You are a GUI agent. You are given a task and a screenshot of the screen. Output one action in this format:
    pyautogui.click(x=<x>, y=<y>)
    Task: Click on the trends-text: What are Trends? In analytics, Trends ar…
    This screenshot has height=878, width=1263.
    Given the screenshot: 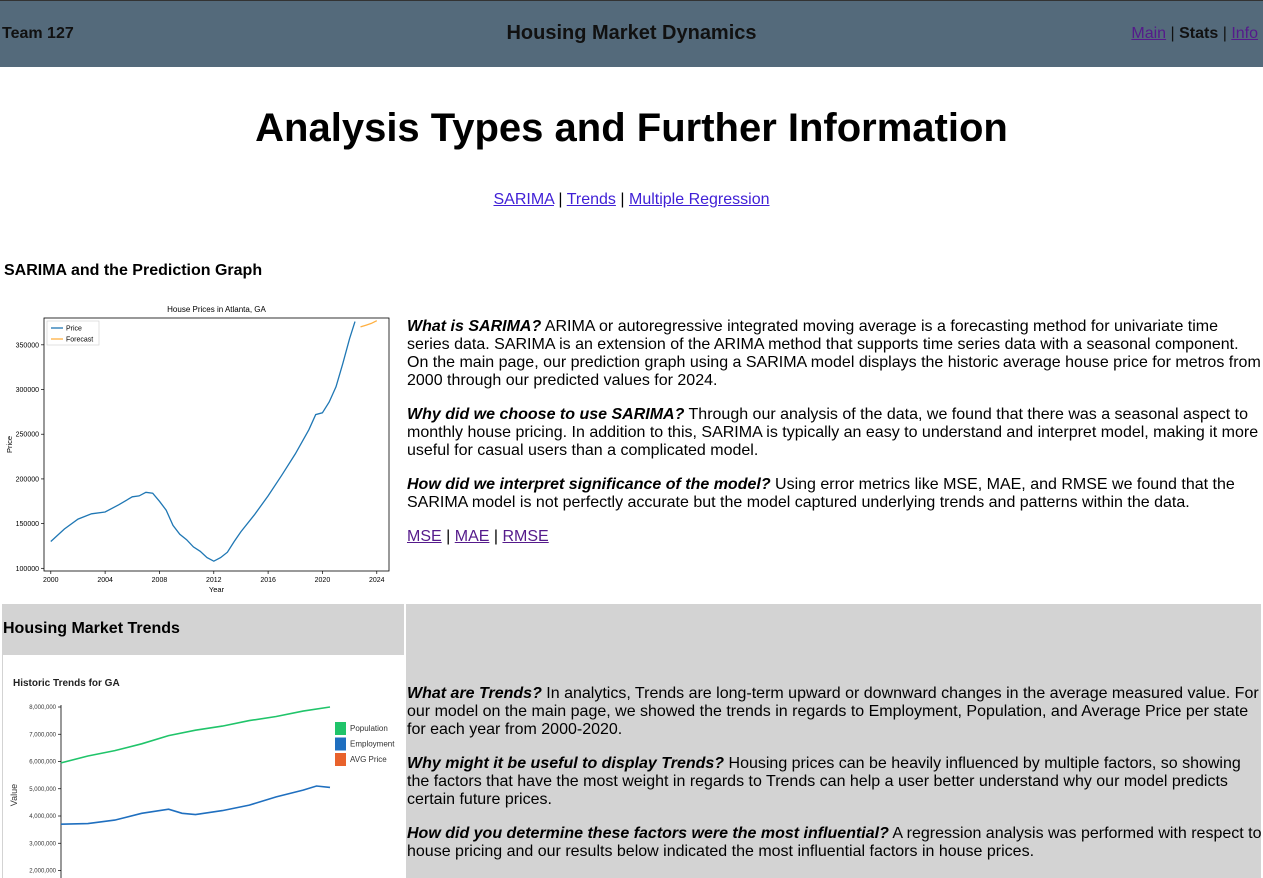 What is the action you would take?
    pyautogui.click(x=835, y=781)
    